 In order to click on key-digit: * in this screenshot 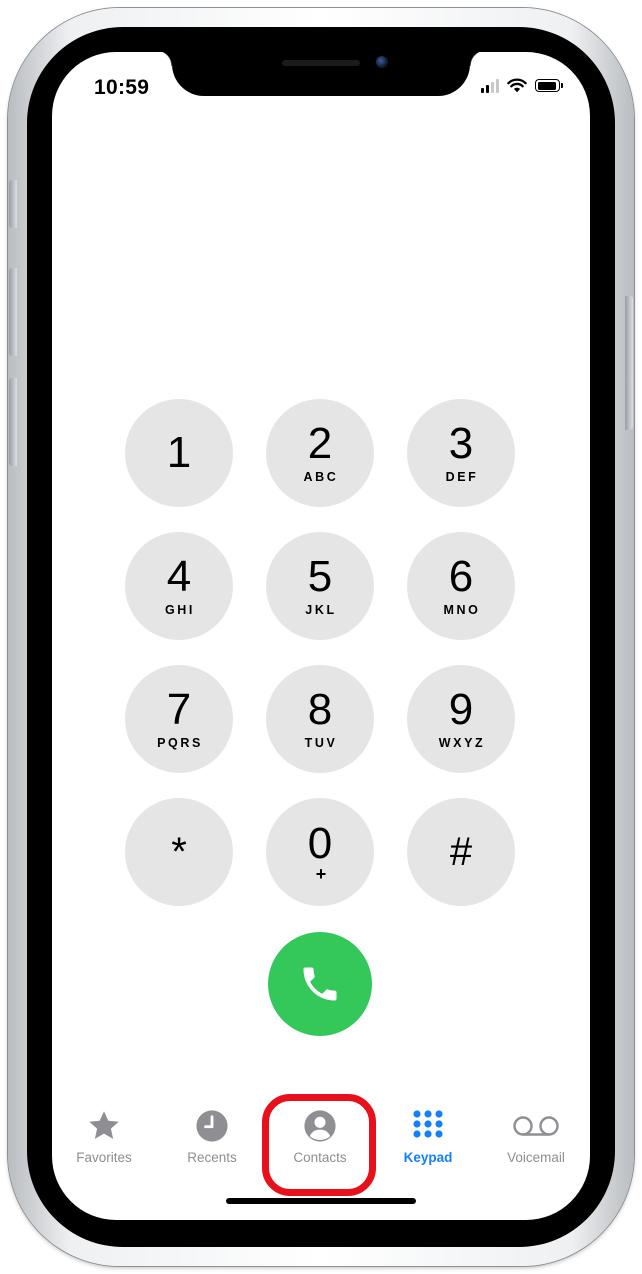, I will do `click(179, 852)`.